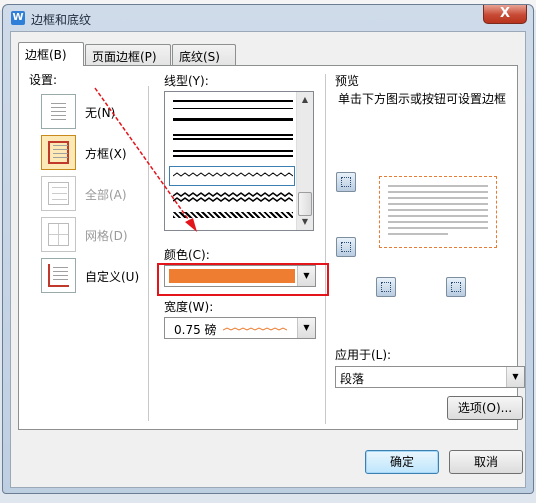 The height and width of the screenshot is (503, 536). What do you see at coordinates (422, 99) in the screenshot?
I see `preview-hint: 单击下方图示或按钮可设置边框` at bounding box center [422, 99].